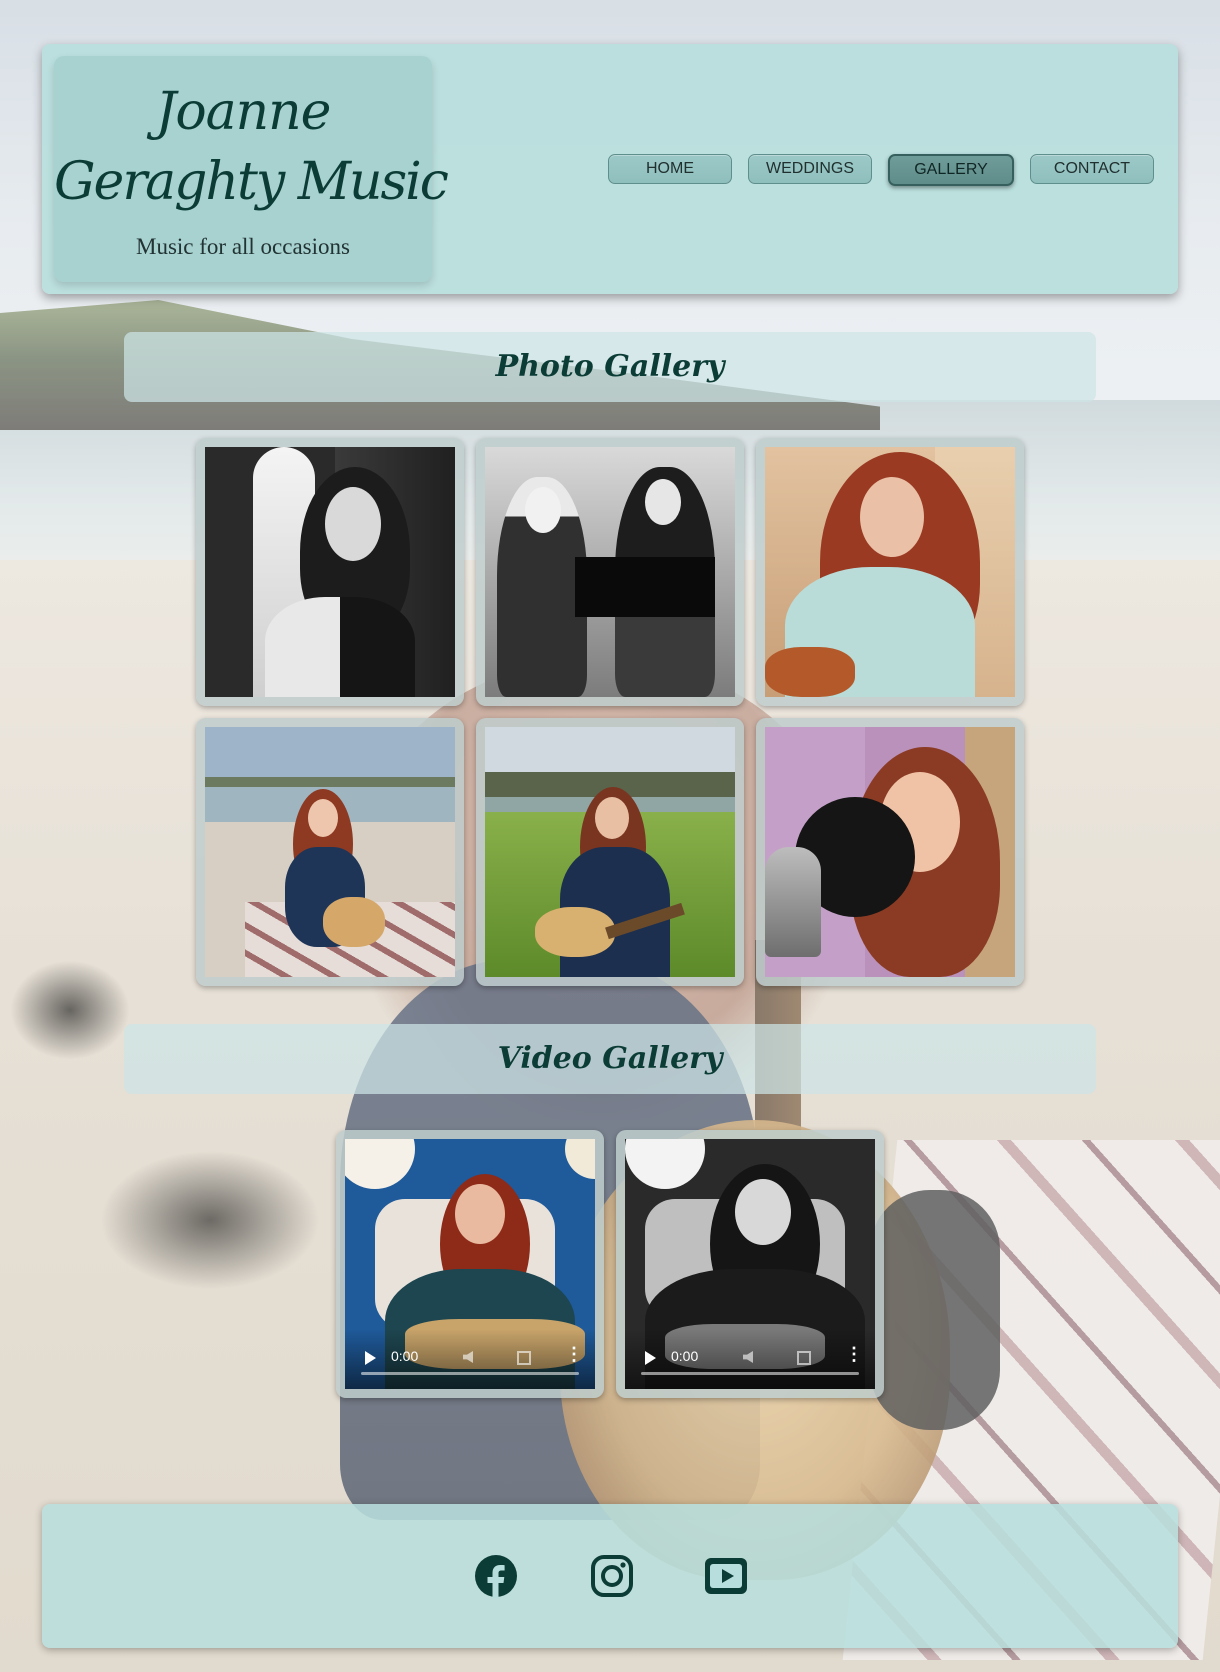  Describe the element at coordinates (670, 169) in the screenshot. I see `nav-home: HOME` at that location.